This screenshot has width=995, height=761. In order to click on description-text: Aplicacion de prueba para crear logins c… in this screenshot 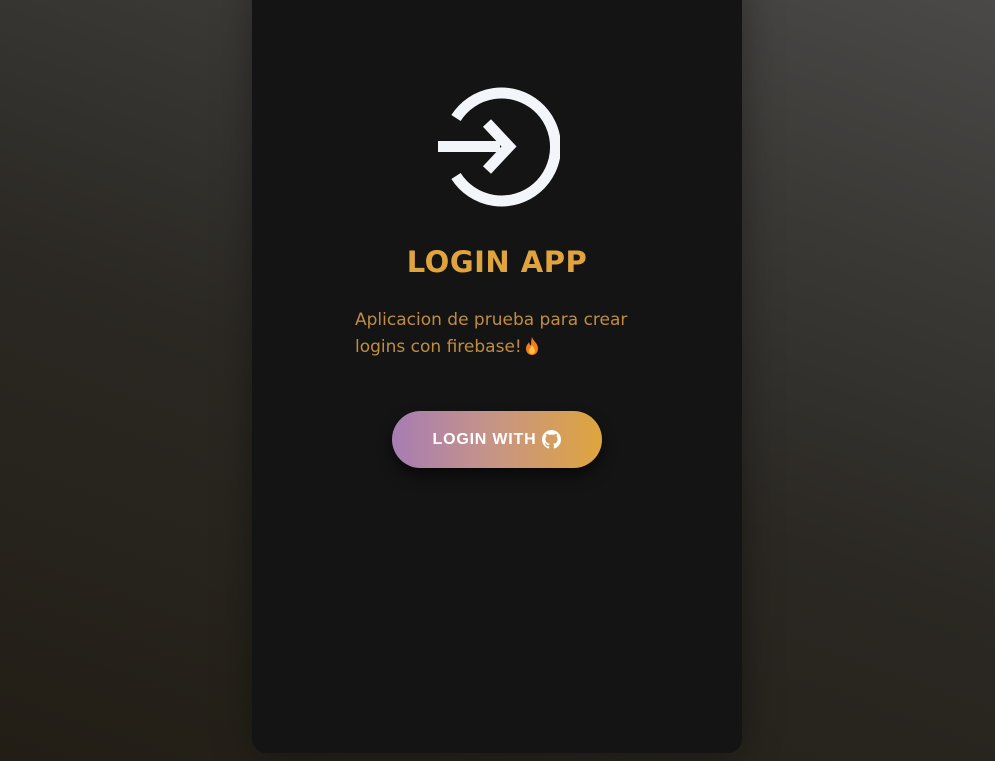, I will do `click(491, 333)`.